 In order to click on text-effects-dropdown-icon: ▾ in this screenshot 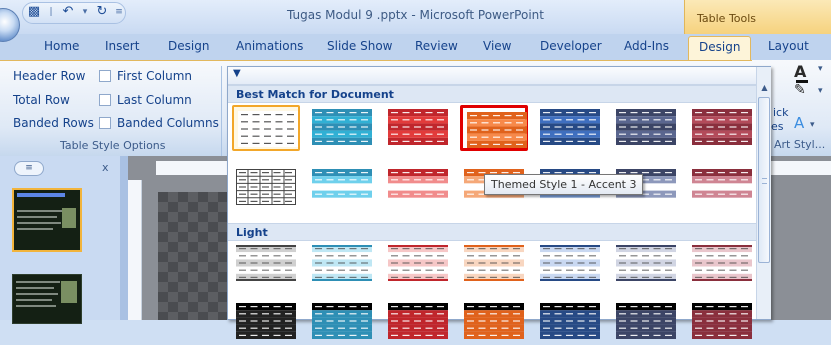, I will do `click(812, 125)`.